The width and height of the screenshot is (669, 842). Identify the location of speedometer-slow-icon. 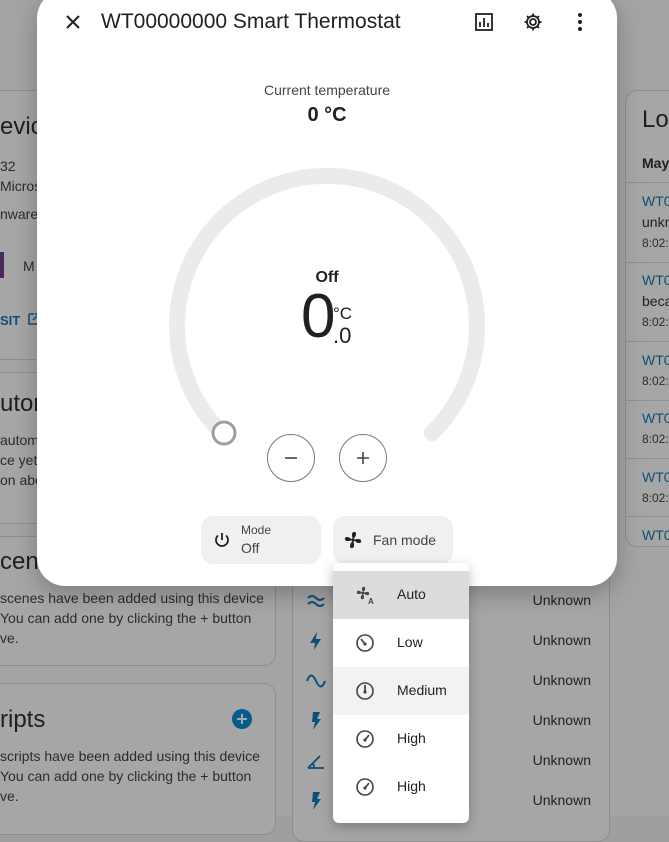
(365, 643).